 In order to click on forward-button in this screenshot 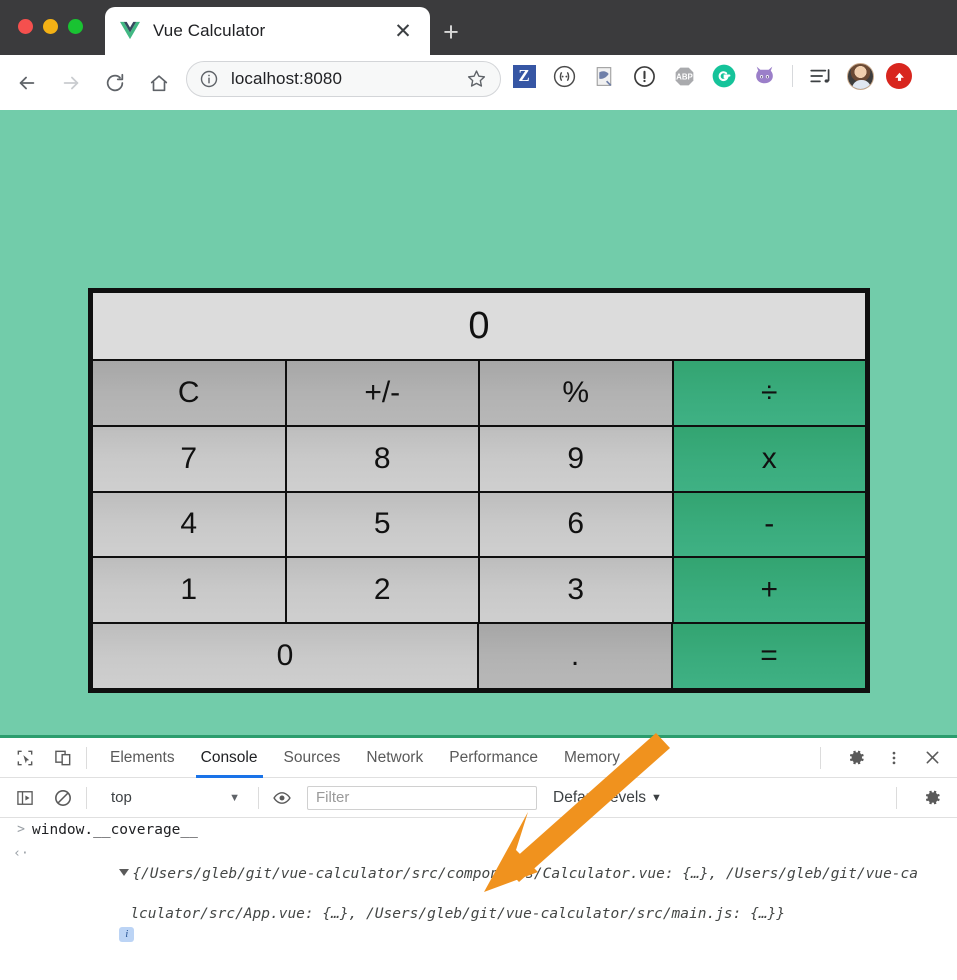, I will do `click(71, 83)`.